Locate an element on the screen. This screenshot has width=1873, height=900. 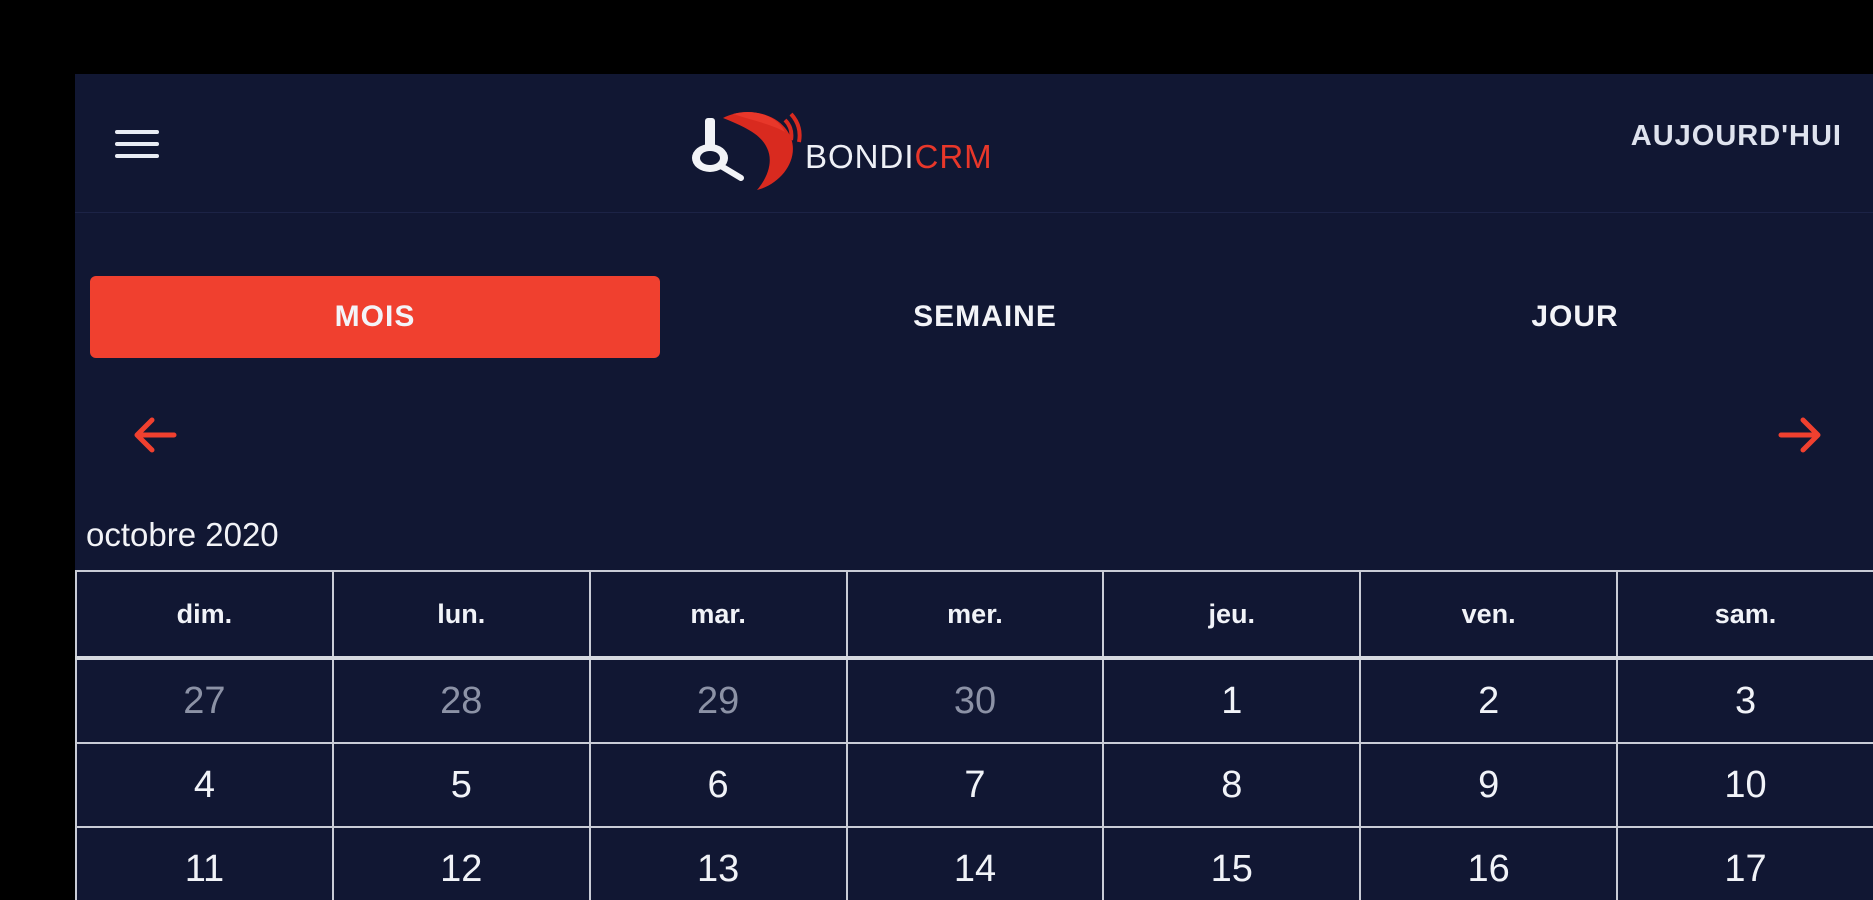
day-cell: 30 is located at coordinates (975, 700).